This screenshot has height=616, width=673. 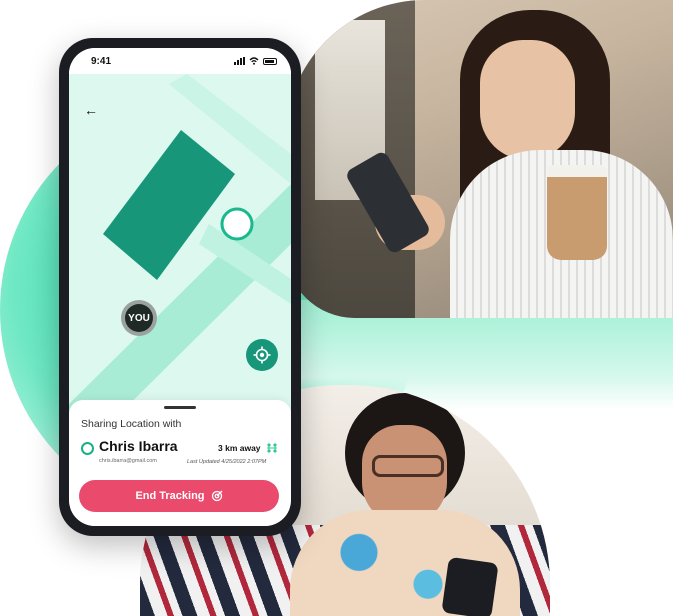 I want to click on back-button: ←, so click(x=91, y=110).